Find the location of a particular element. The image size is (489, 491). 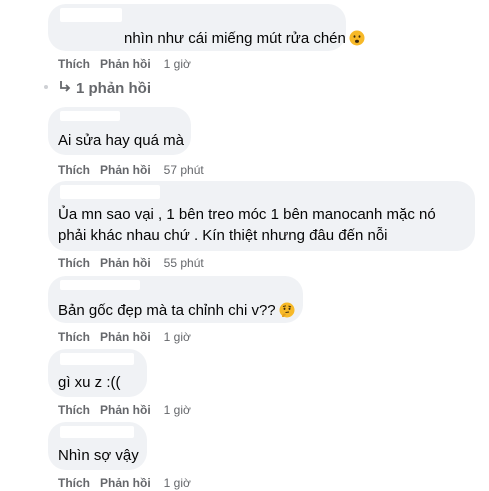

reply-arrow-icon is located at coordinates (65, 86).